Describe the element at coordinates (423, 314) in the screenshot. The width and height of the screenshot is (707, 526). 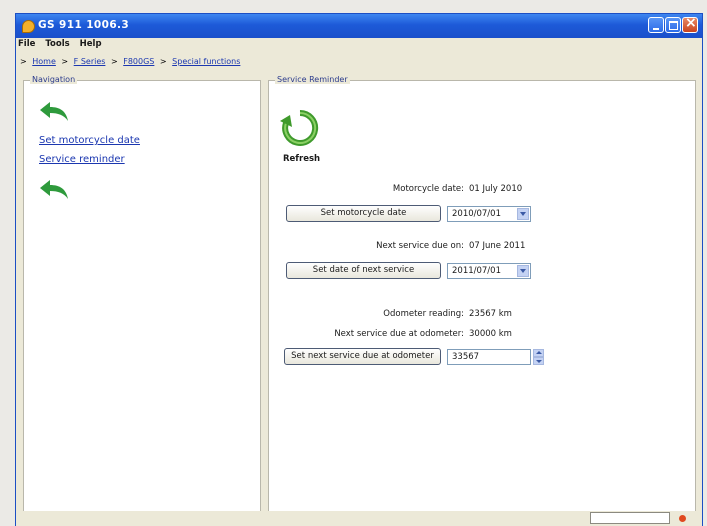
I see `odometer-reading-label: Odometer reading:` at that location.